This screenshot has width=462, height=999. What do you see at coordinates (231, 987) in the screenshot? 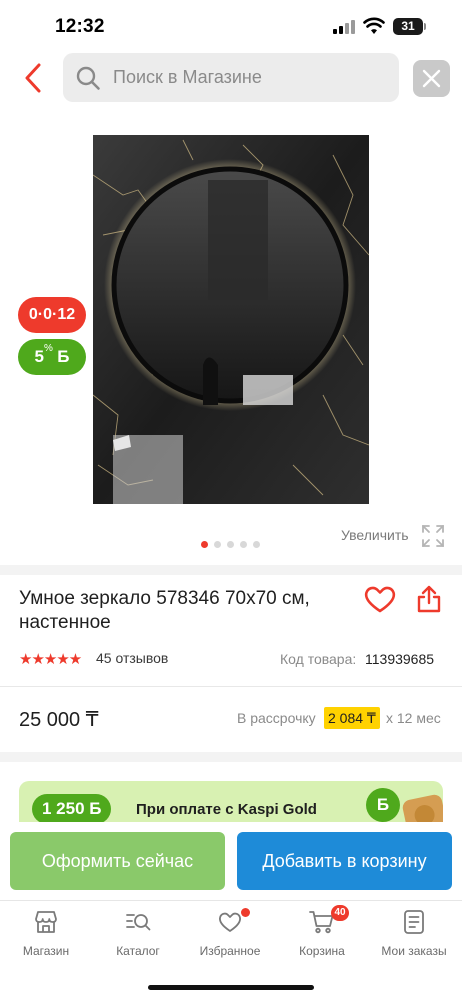
I see `home-indicator` at bounding box center [231, 987].